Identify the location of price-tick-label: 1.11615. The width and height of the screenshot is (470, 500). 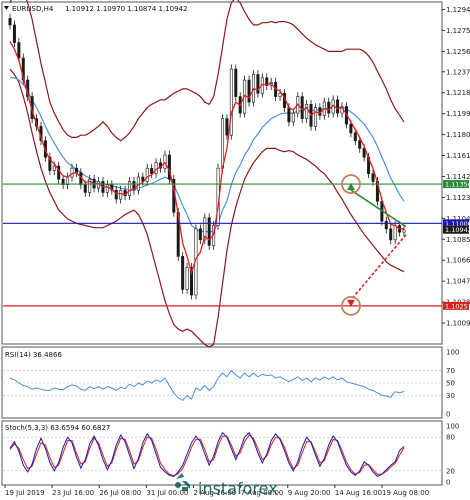
(458, 156).